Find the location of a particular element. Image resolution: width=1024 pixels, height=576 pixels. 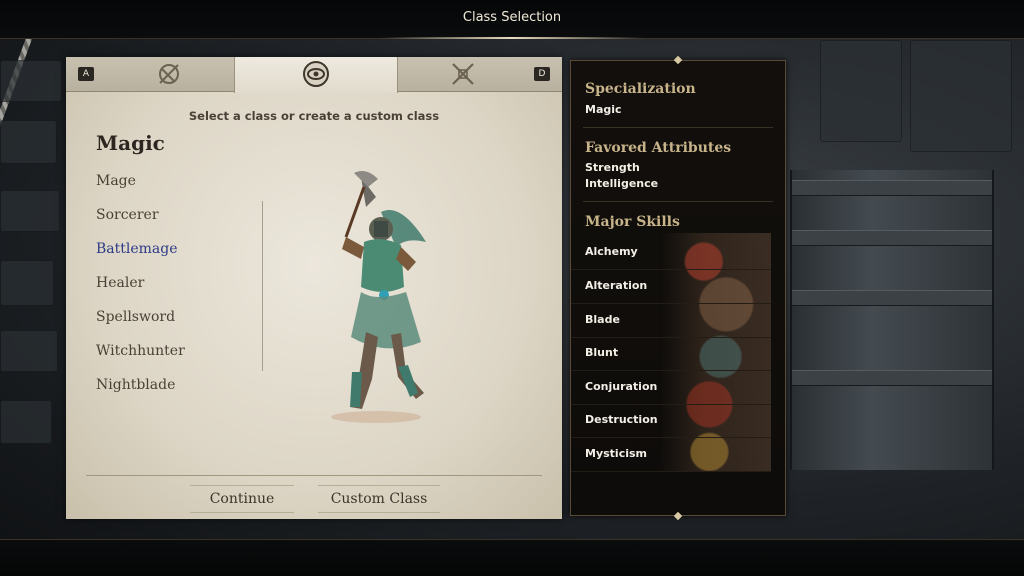

bottom-bar is located at coordinates (512, 557).